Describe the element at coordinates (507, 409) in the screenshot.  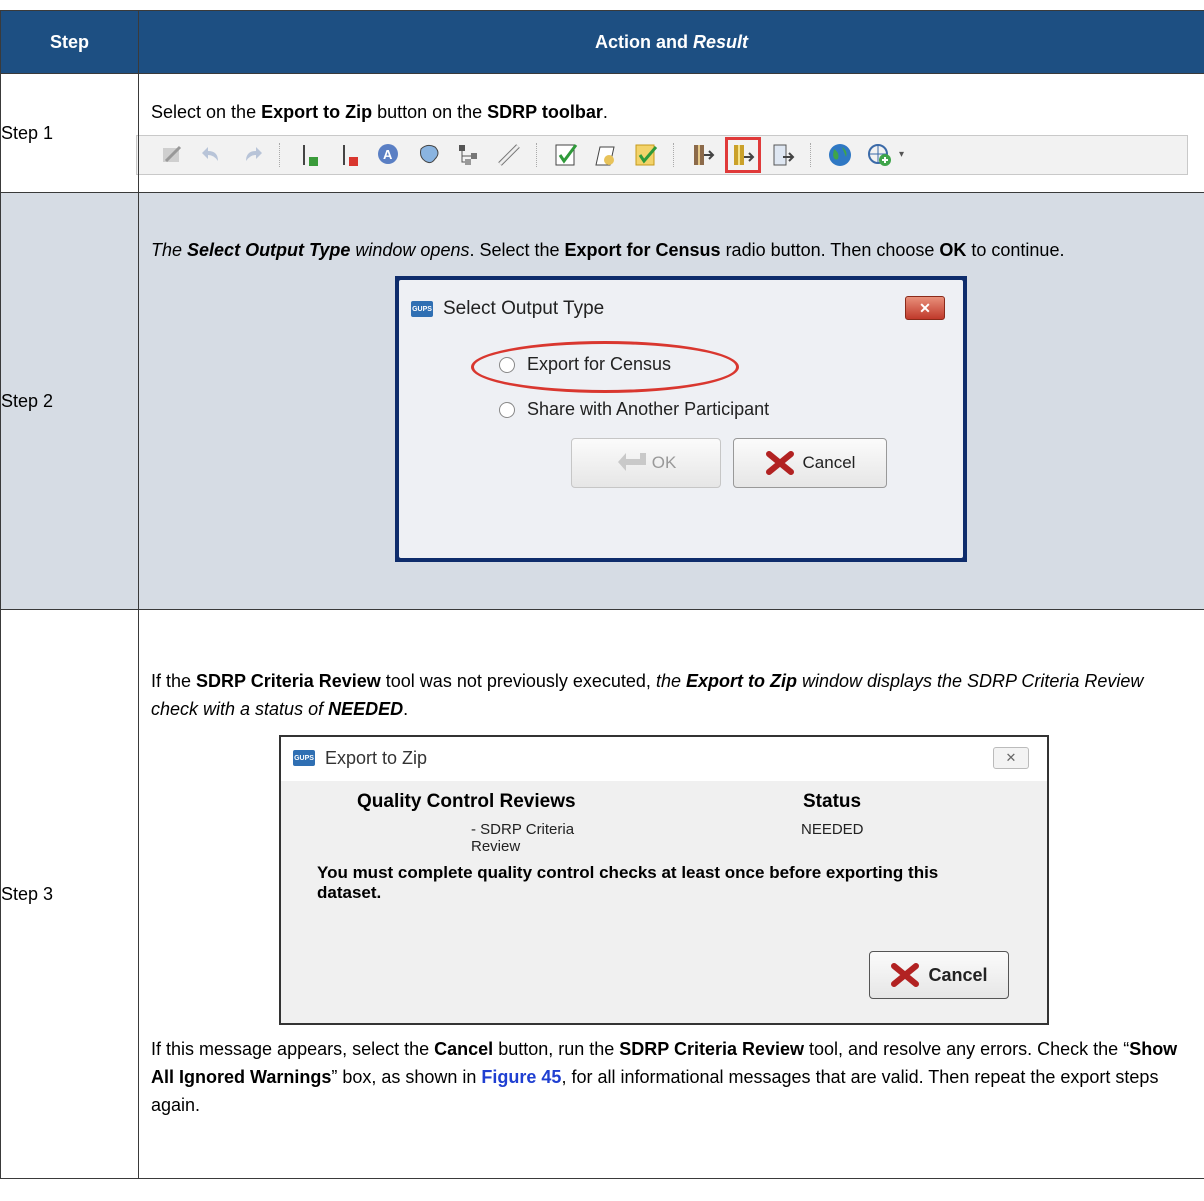
I see `radio-icon` at that location.